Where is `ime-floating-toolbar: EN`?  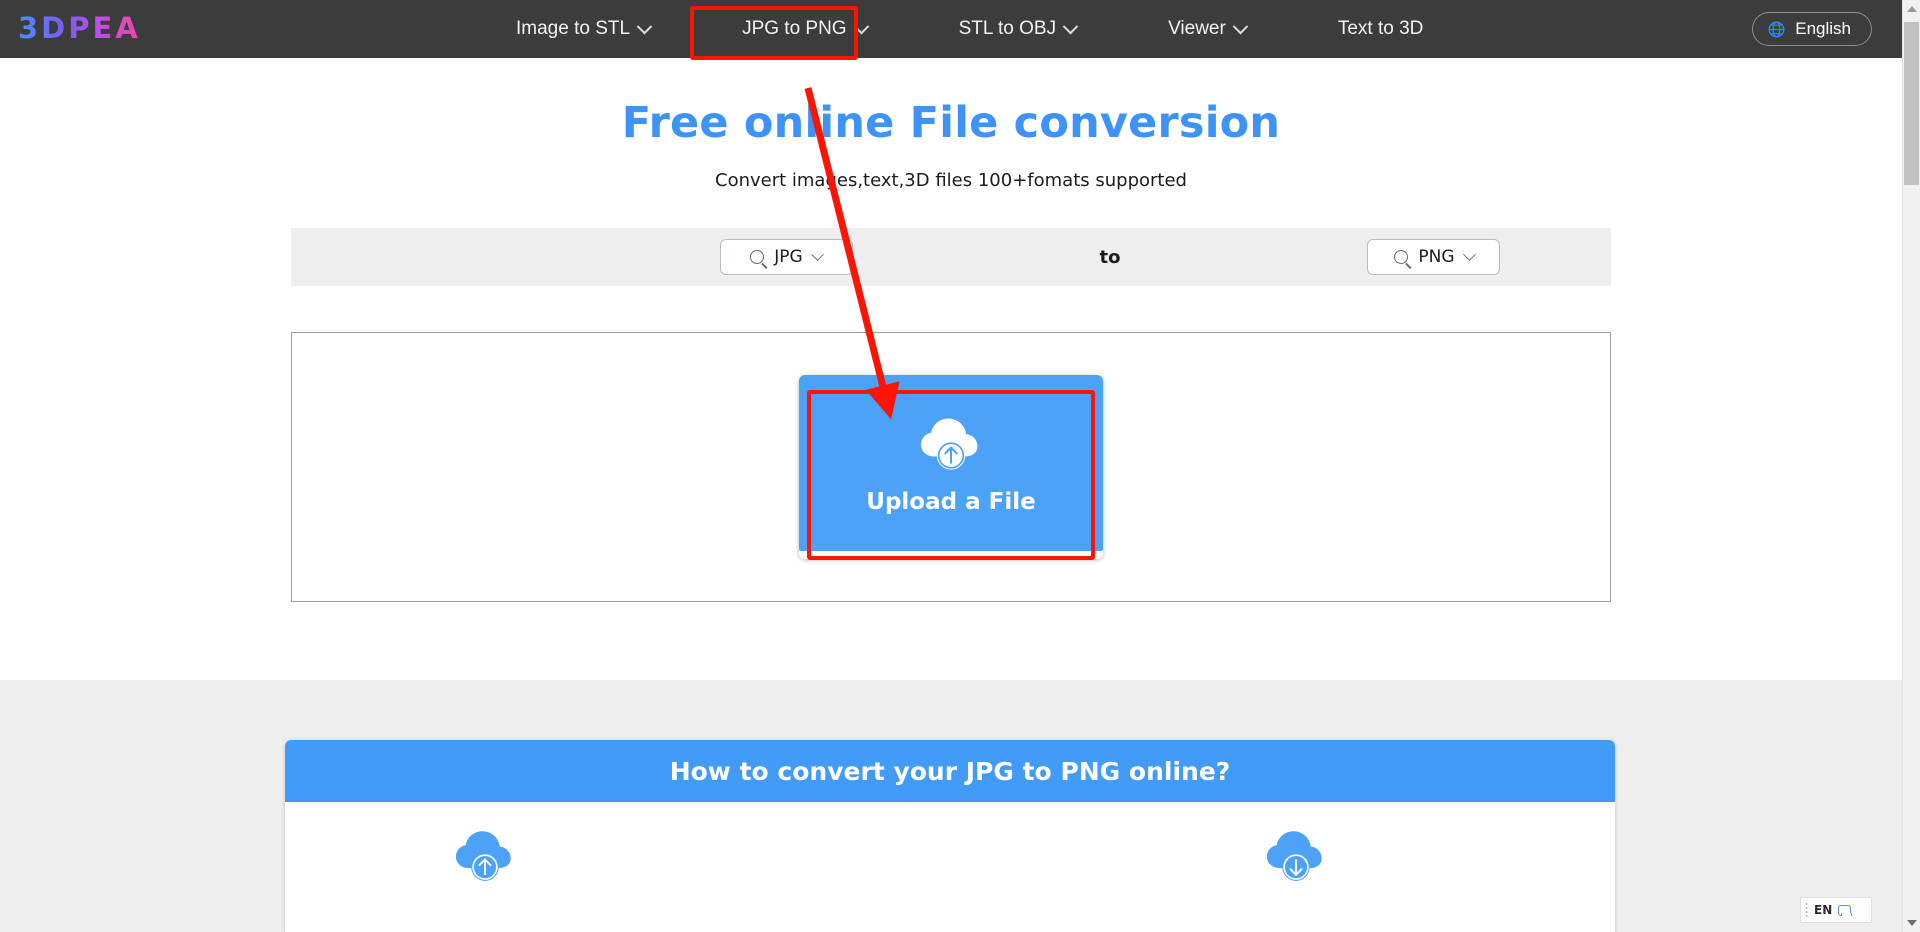 ime-floating-toolbar: EN is located at coordinates (1836, 910).